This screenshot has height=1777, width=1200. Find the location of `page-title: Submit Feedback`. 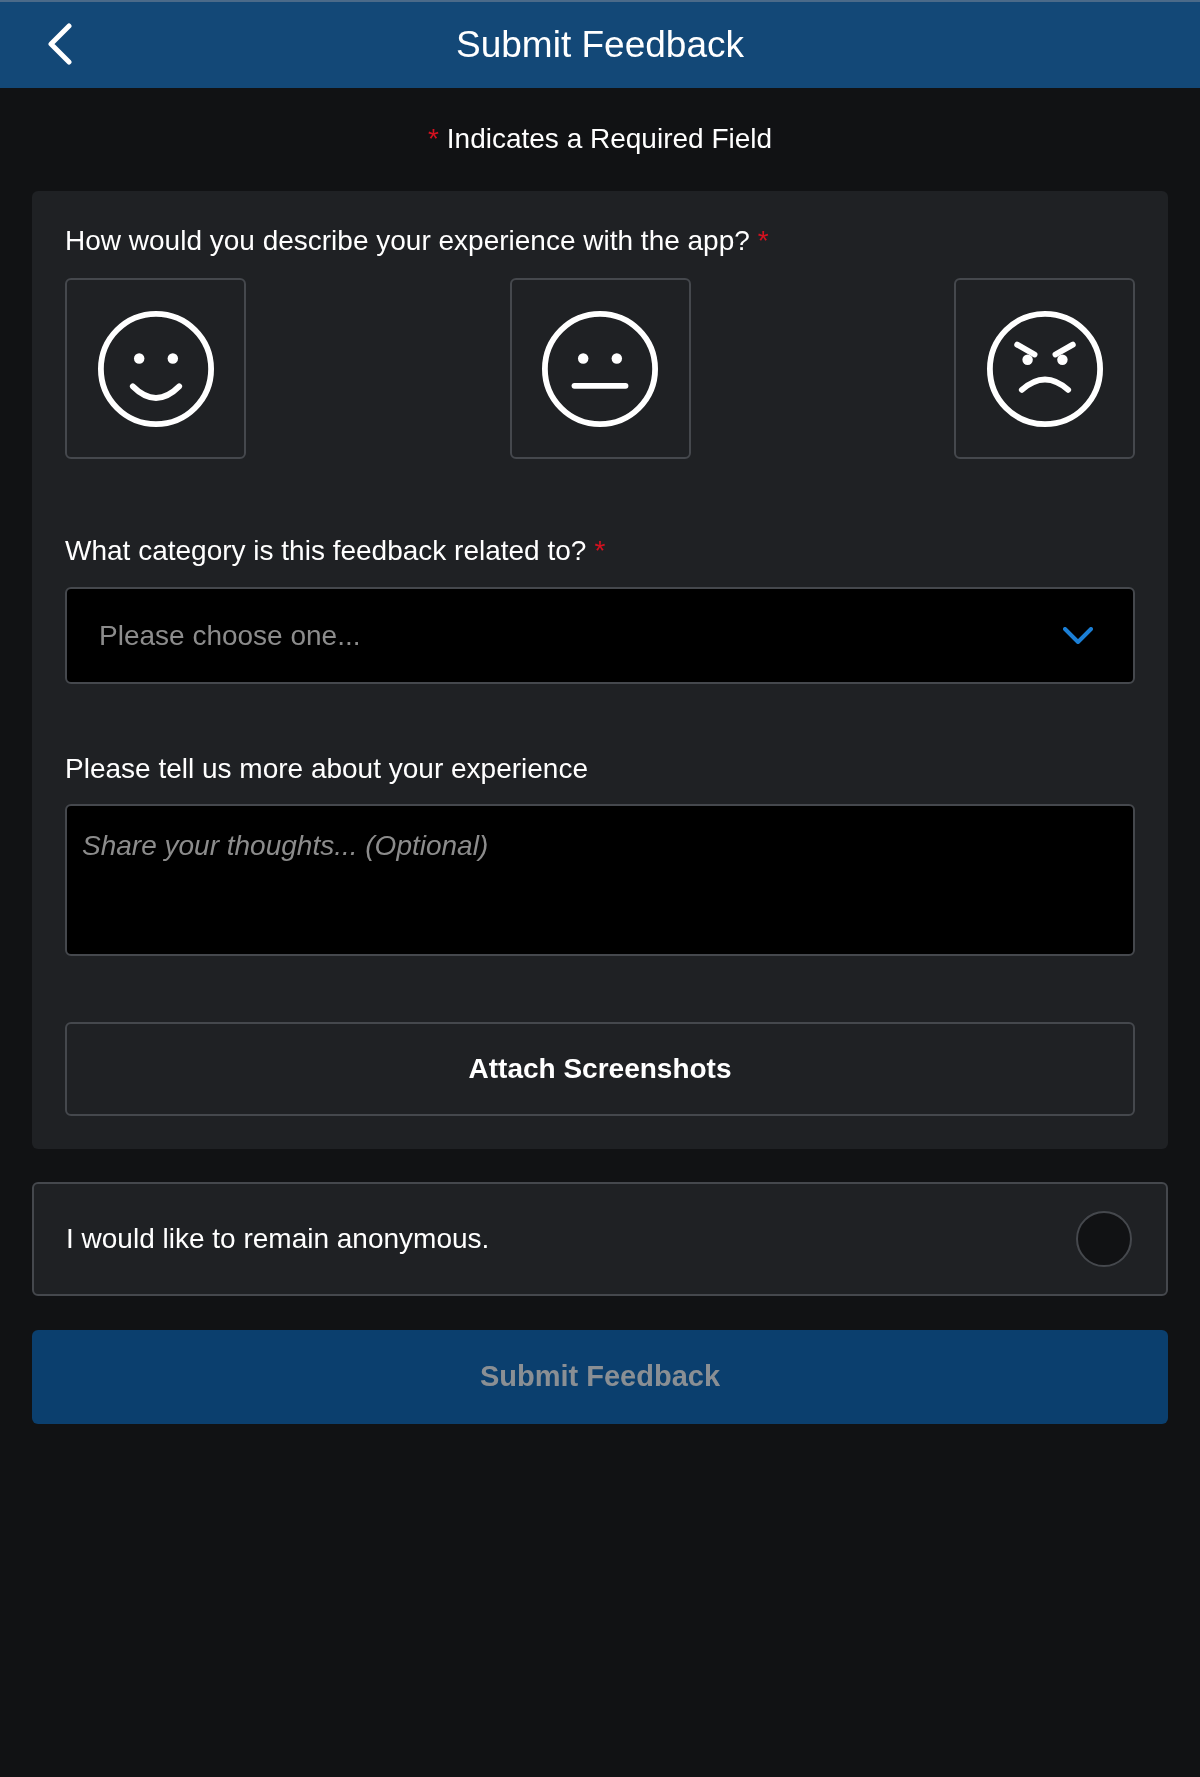

page-title: Submit Feedback is located at coordinates (600, 45).